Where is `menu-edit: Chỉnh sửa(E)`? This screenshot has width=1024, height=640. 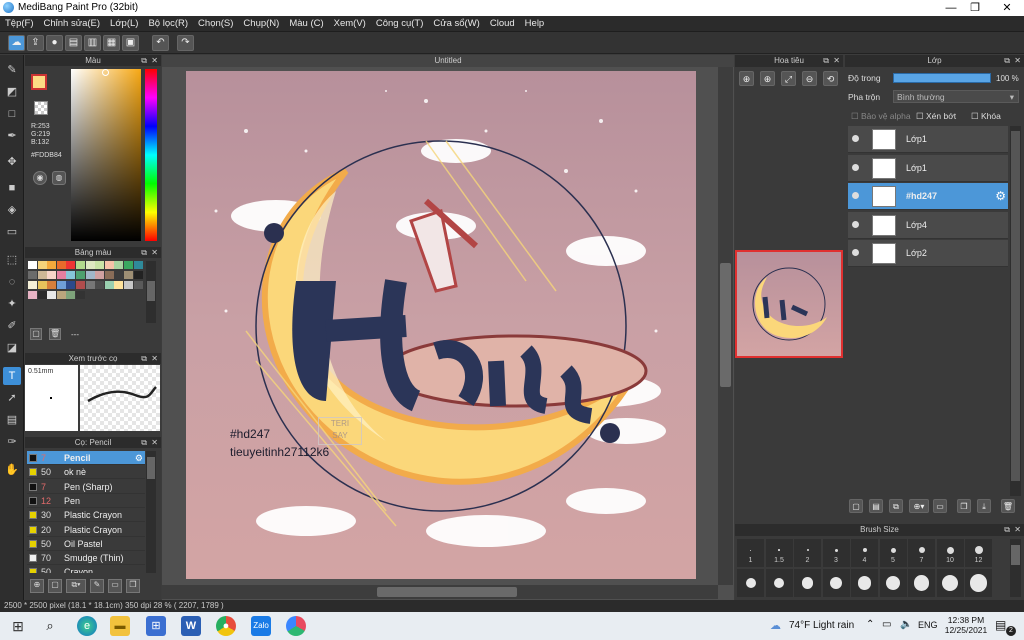 menu-edit: Chỉnh sửa(E) is located at coordinates (72, 24).